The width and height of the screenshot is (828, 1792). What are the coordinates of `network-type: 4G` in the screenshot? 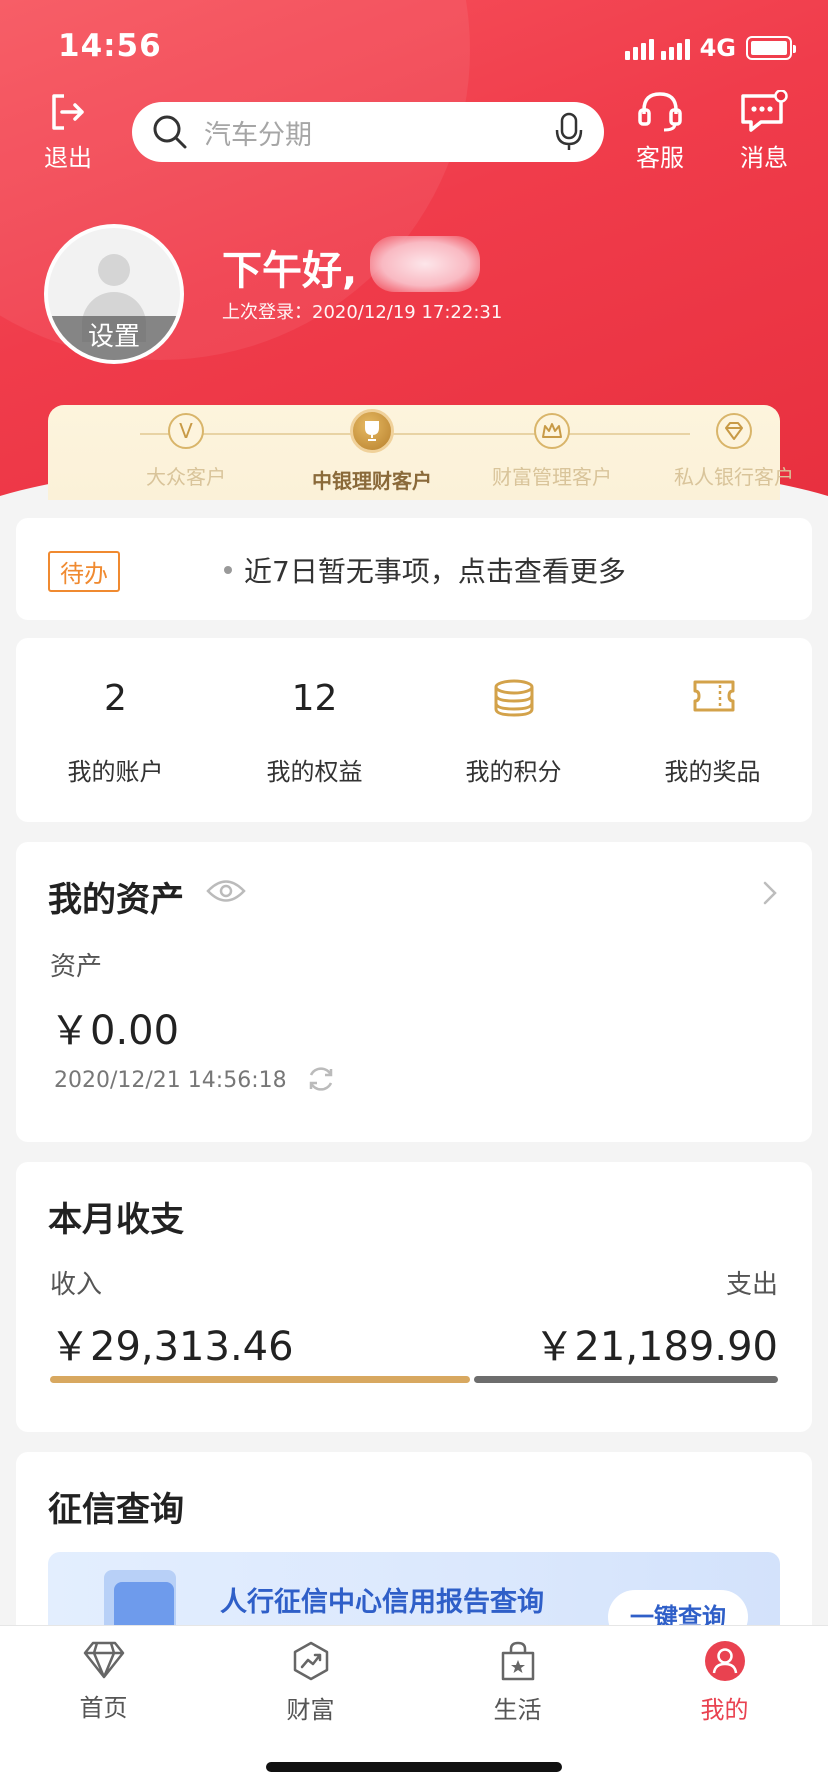 It's located at (717, 48).